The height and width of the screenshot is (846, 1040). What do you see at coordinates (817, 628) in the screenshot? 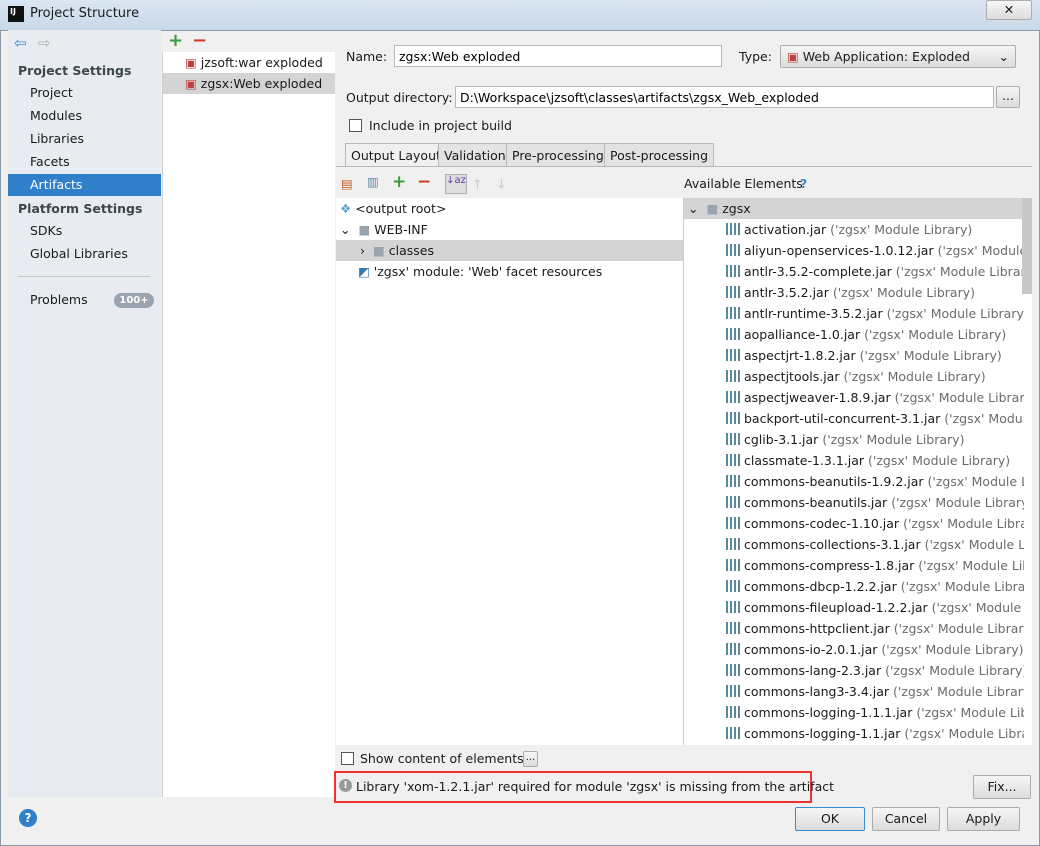
I see `library-name: commons-httpclient.jar` at bounding box center [817, 628].